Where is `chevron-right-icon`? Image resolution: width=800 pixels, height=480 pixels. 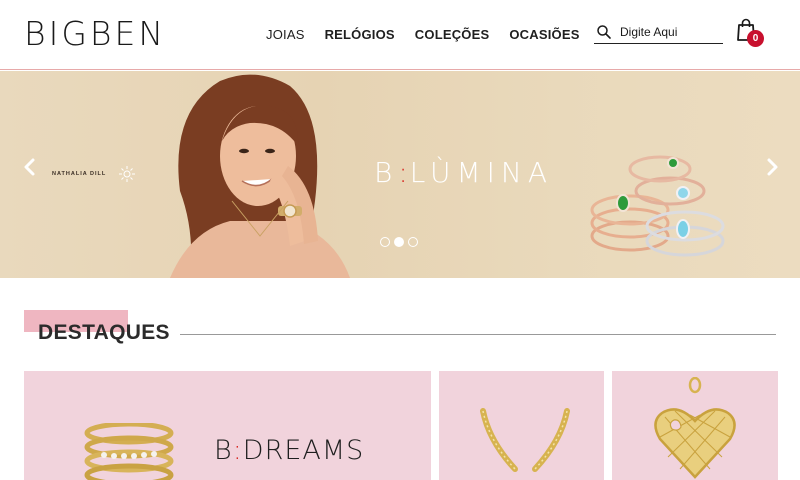
chevron-right-icon is located at coordinates (772, 167).